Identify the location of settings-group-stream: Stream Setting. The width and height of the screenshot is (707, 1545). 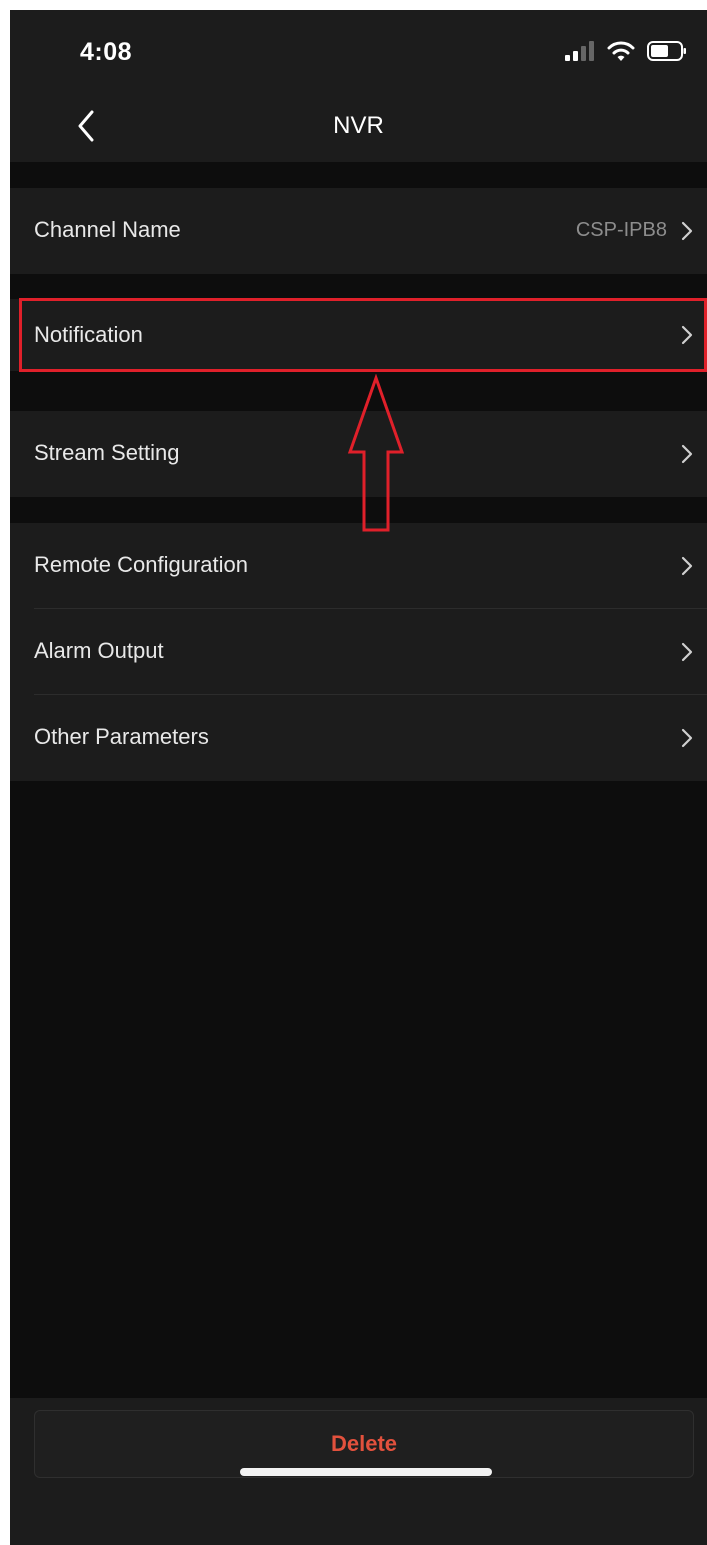
(358, 454).